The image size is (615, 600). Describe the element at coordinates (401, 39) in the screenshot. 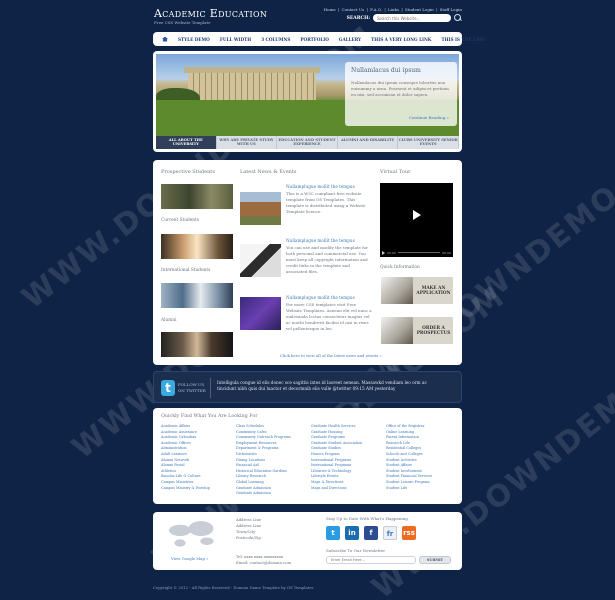

I see `nav-long-link: THIS A VERY LONG LINK` at that location.